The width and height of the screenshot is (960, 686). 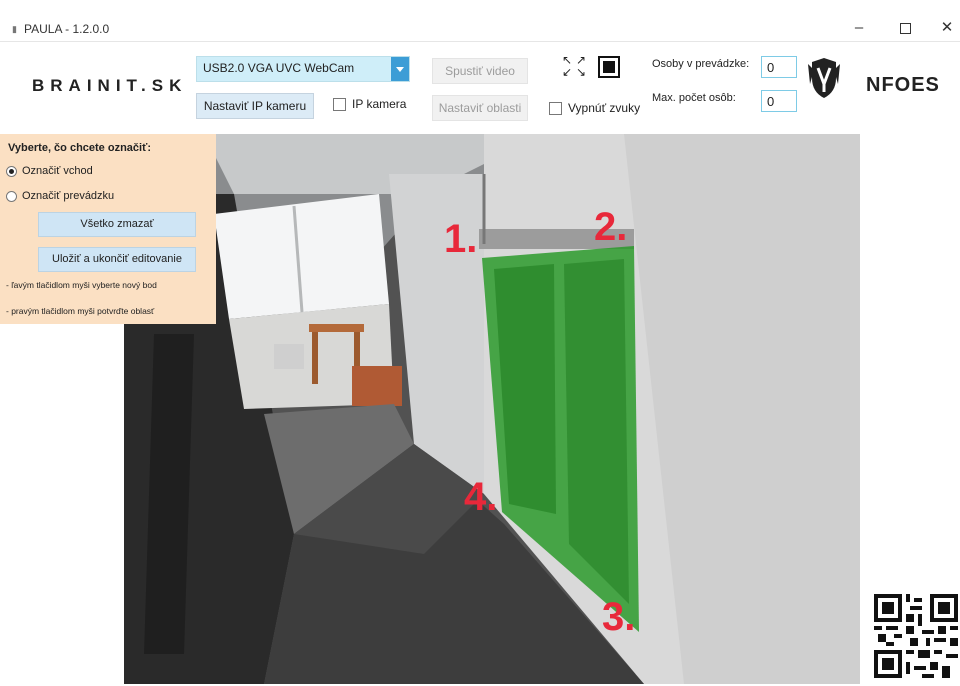 I want to click on mark-premise-radio: Označiť prevádzku, so click(x=60, y=196).